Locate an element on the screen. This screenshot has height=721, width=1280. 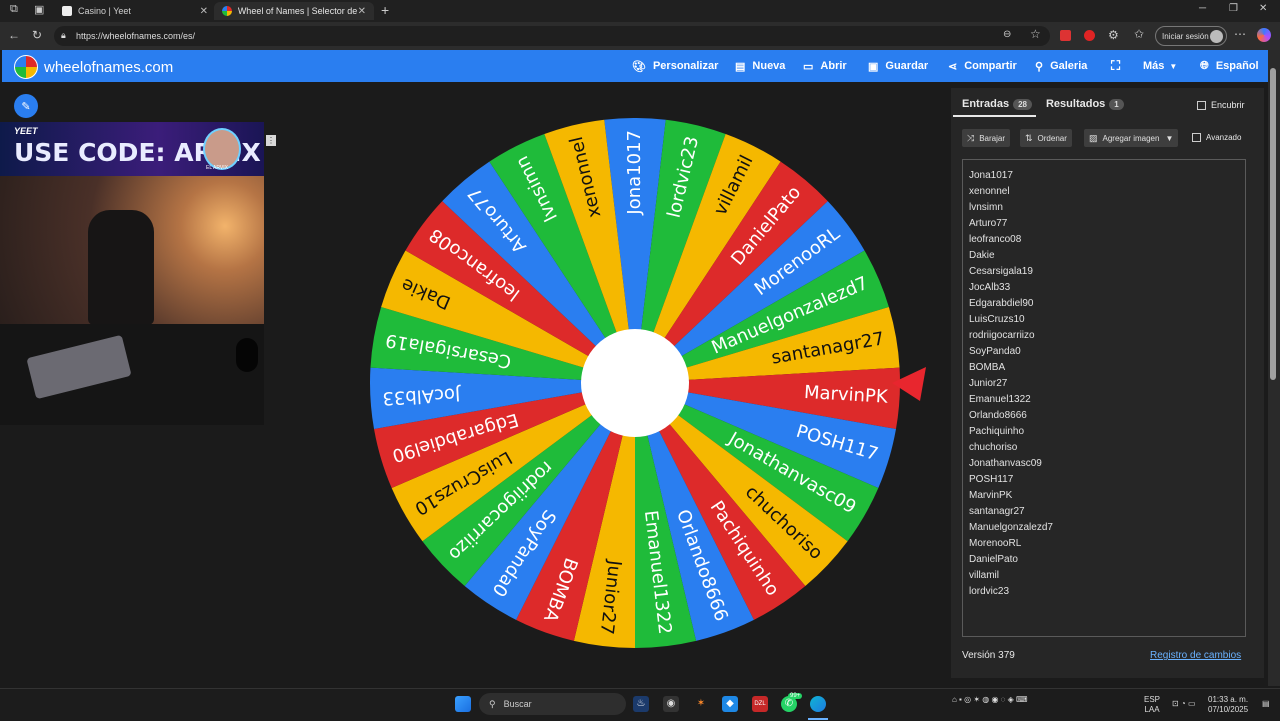
obs-icon: ◉ is located at coordinates (671, 704).